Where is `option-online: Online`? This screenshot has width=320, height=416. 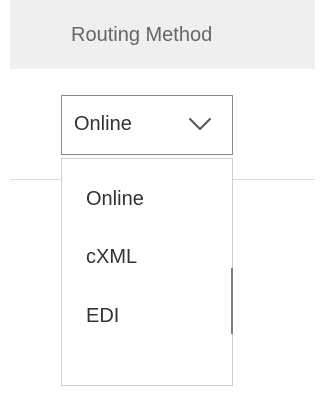 option-online: Online is located at coordinates (147, 200).